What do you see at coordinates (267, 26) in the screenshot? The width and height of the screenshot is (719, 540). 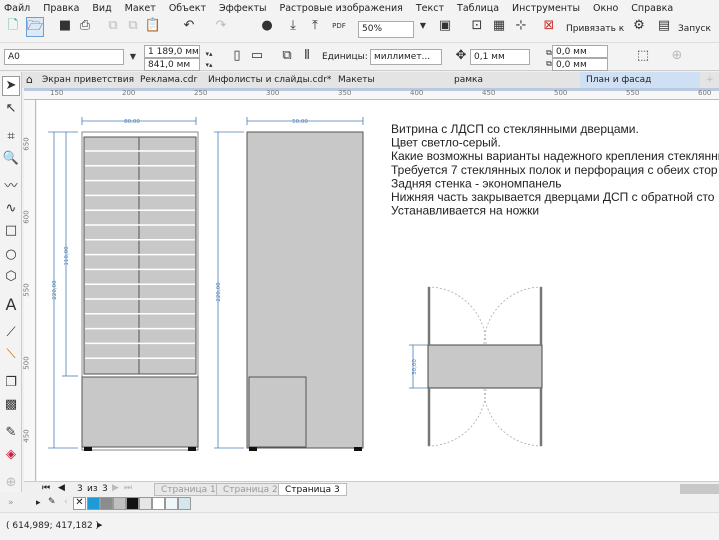 I see `search-content-icon: ●` at bounding box center [267, 26].